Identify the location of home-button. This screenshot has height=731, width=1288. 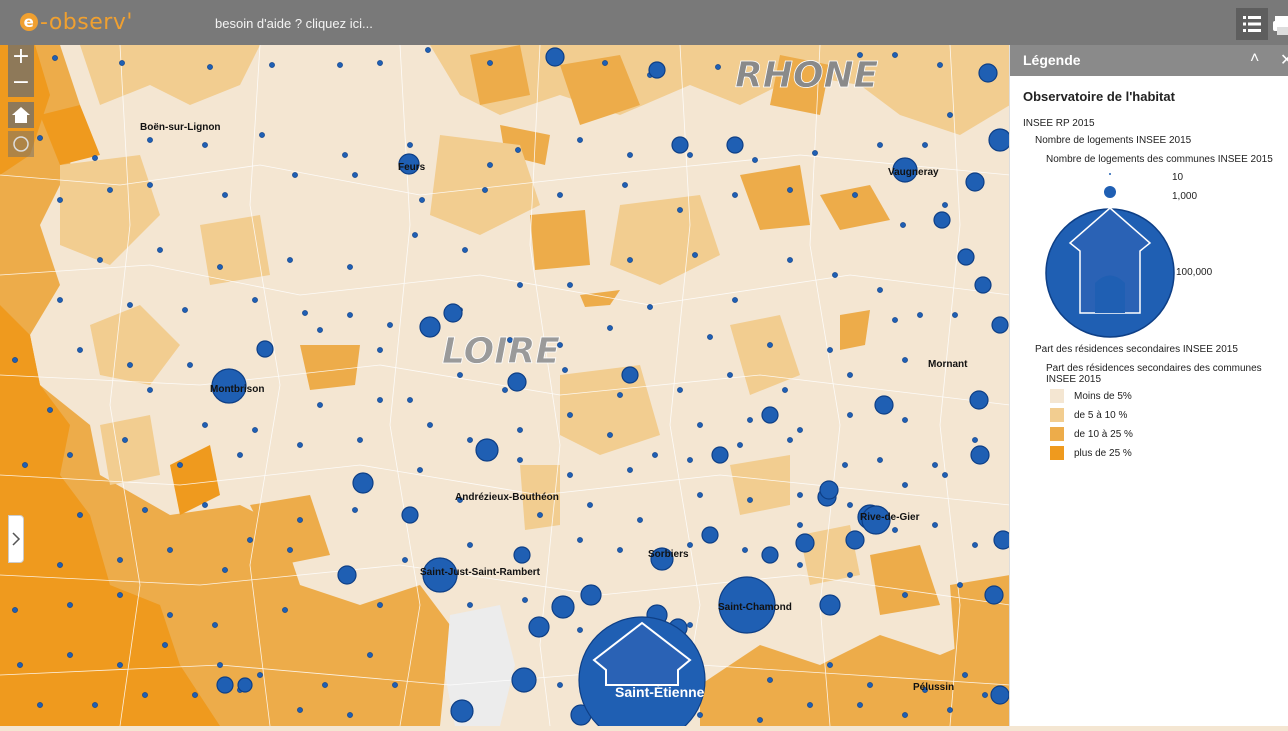
(21, 115).